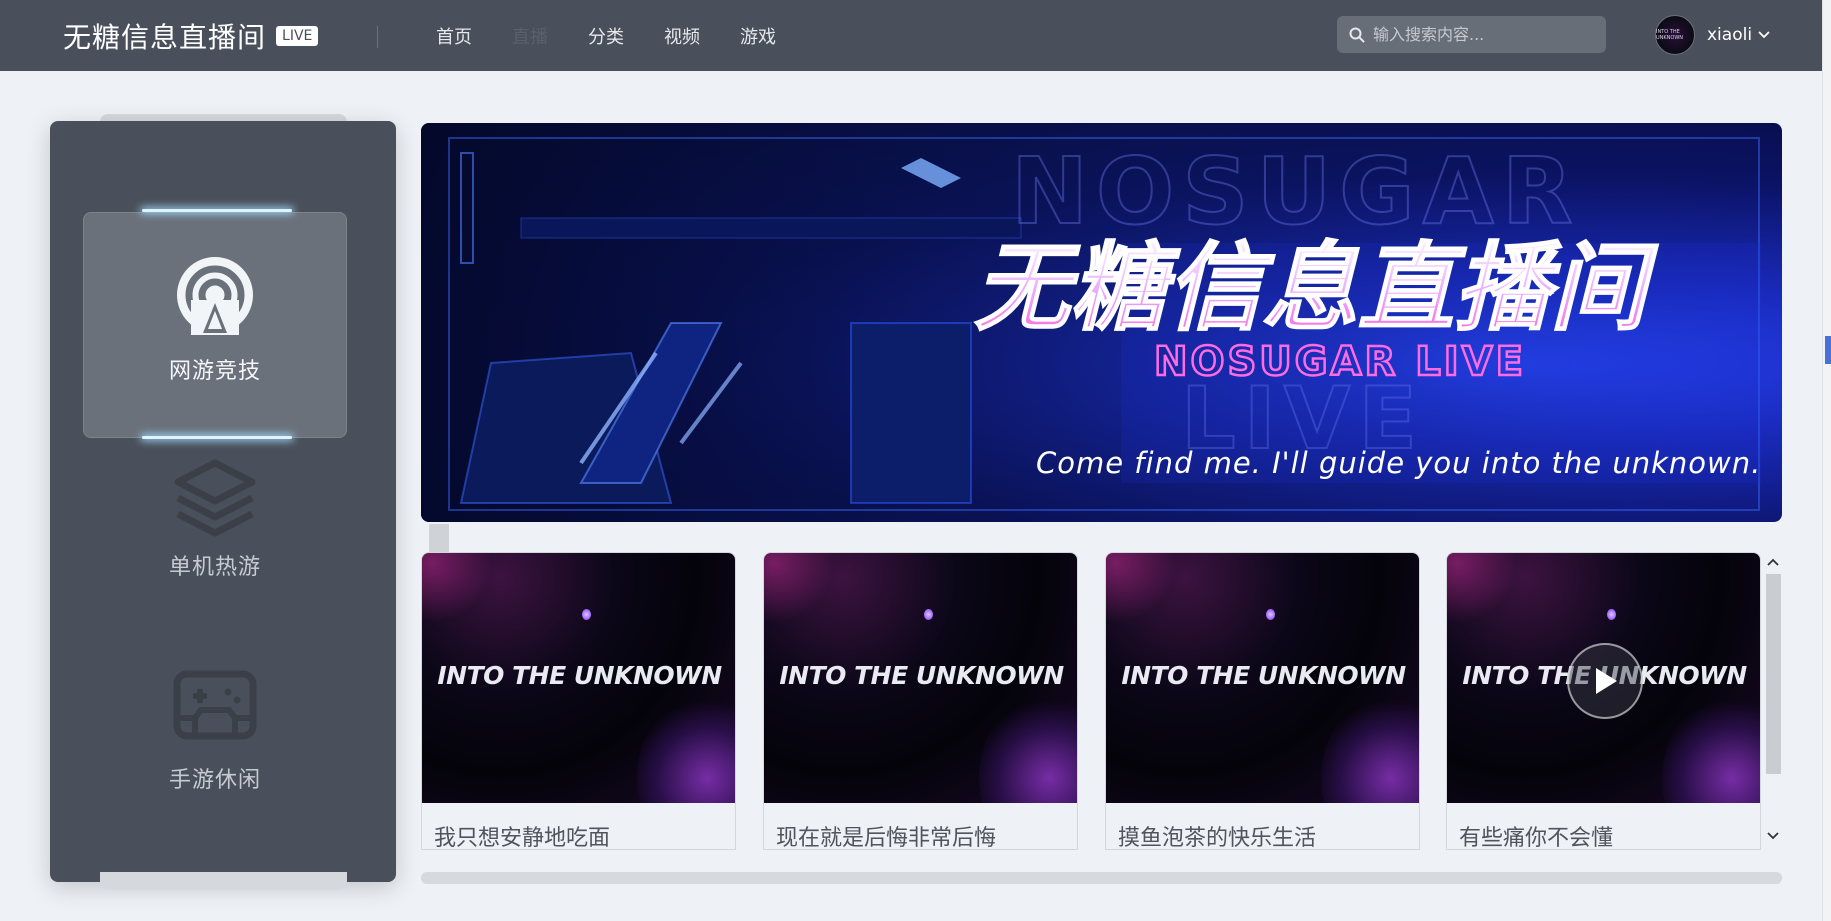 This screenshot has width=1831, height=921. What do you see at coordinates (1296, 191) in the screenshot?
I see `banner-outline-word: NOSUGAR` at bounding box center [1296, 191].